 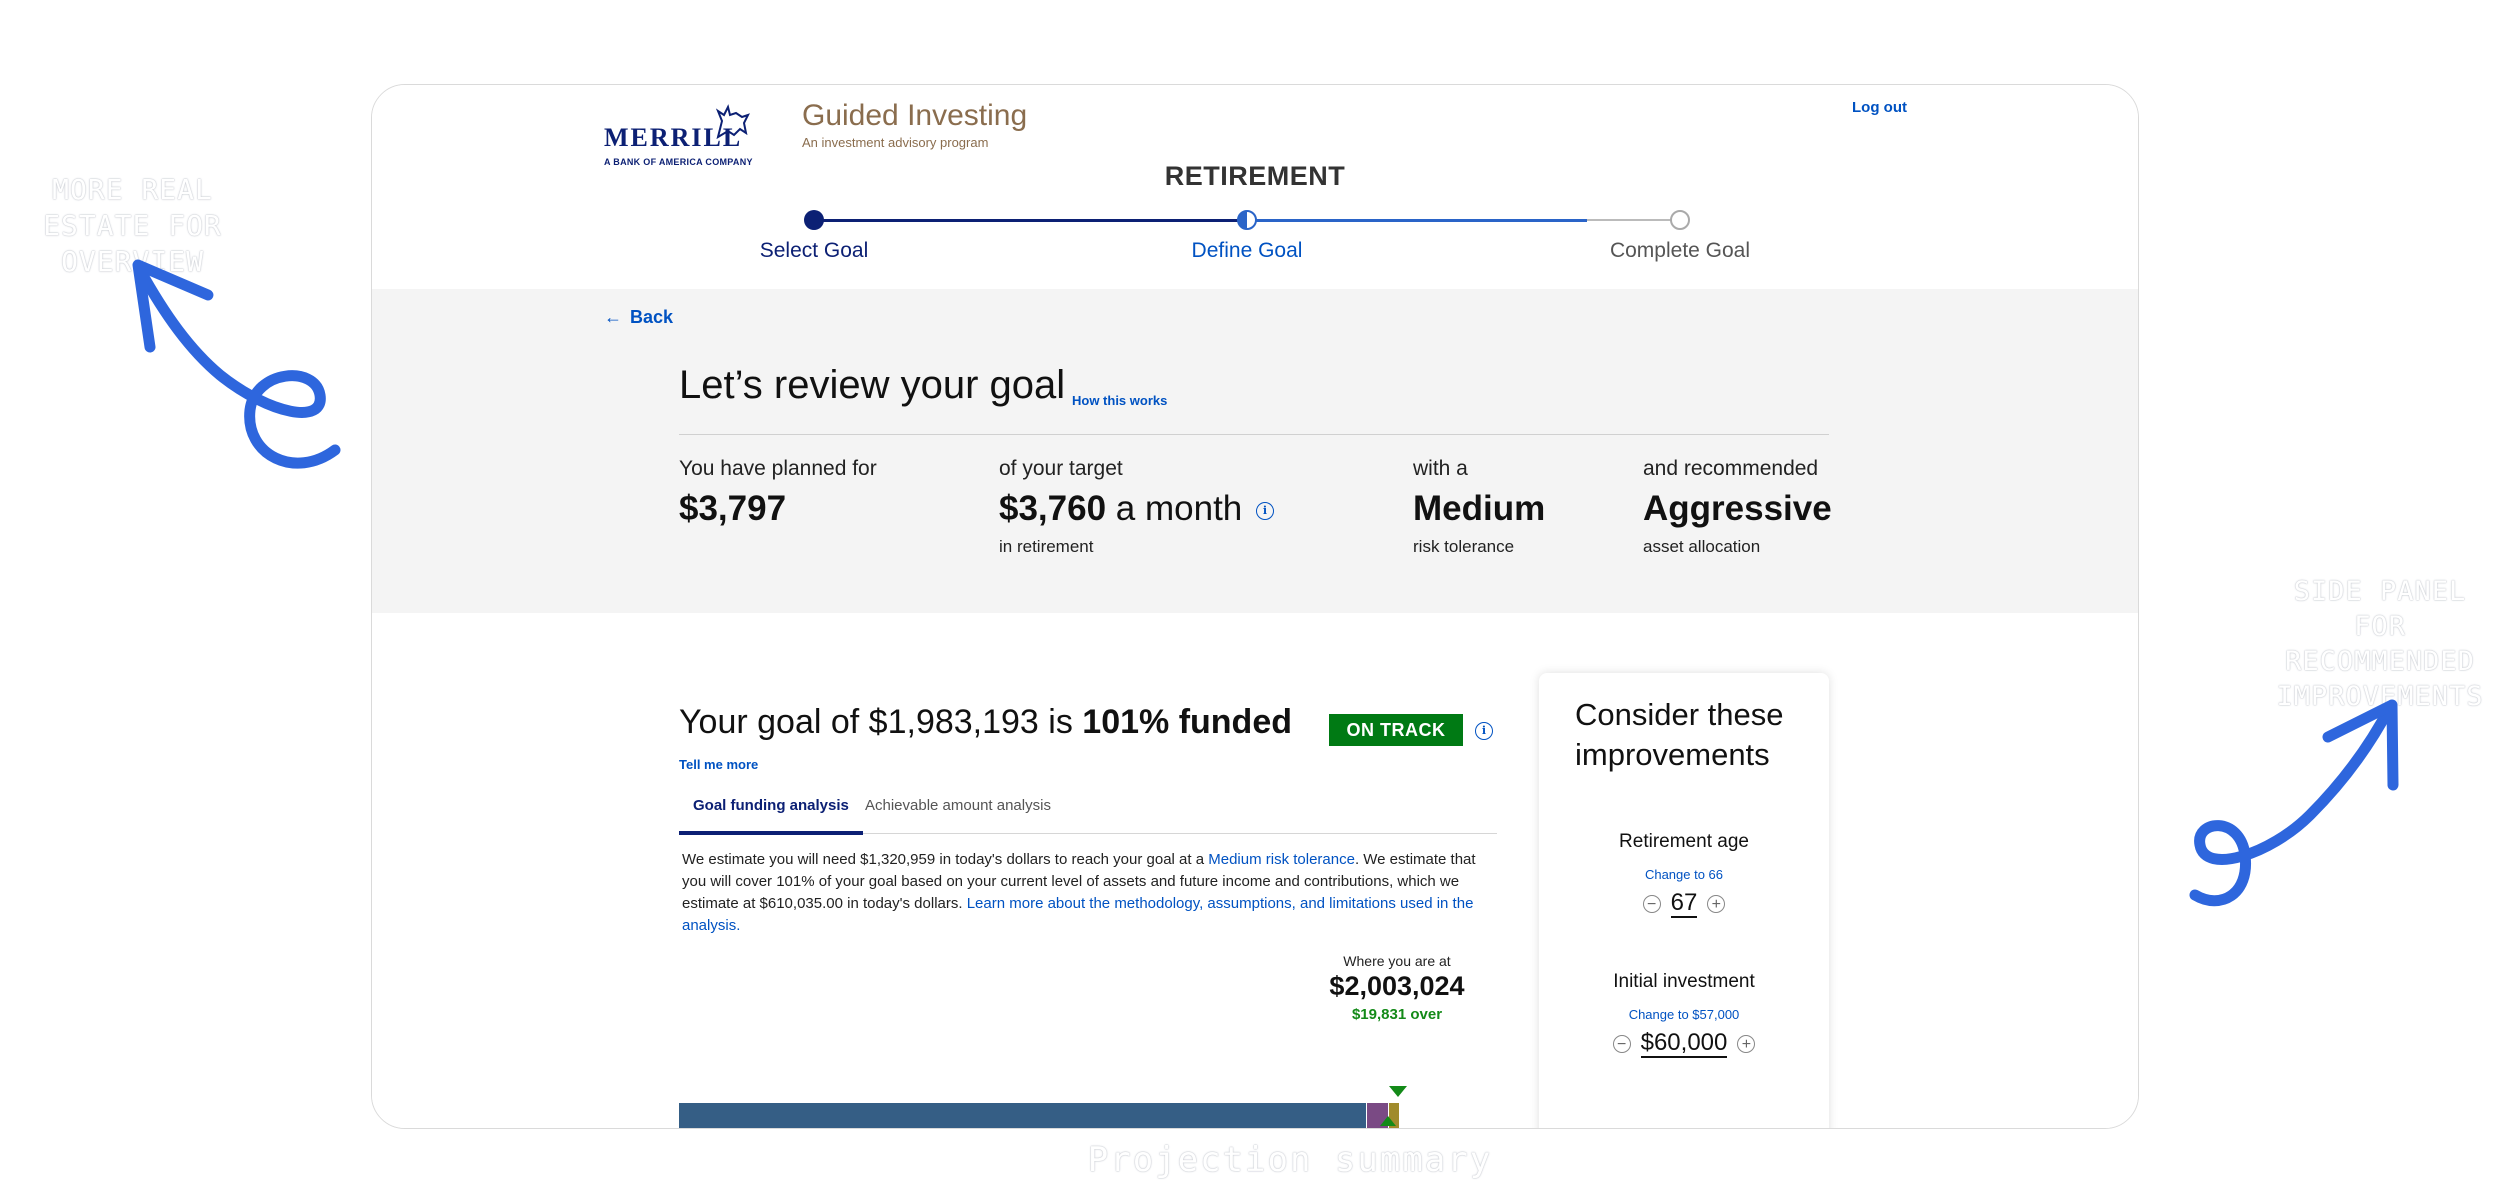 What do you see at coordinates (1679, 734) in the screenshot?
I see `improvements-title: Consider these improvements` at bounding box center [1679, 734].